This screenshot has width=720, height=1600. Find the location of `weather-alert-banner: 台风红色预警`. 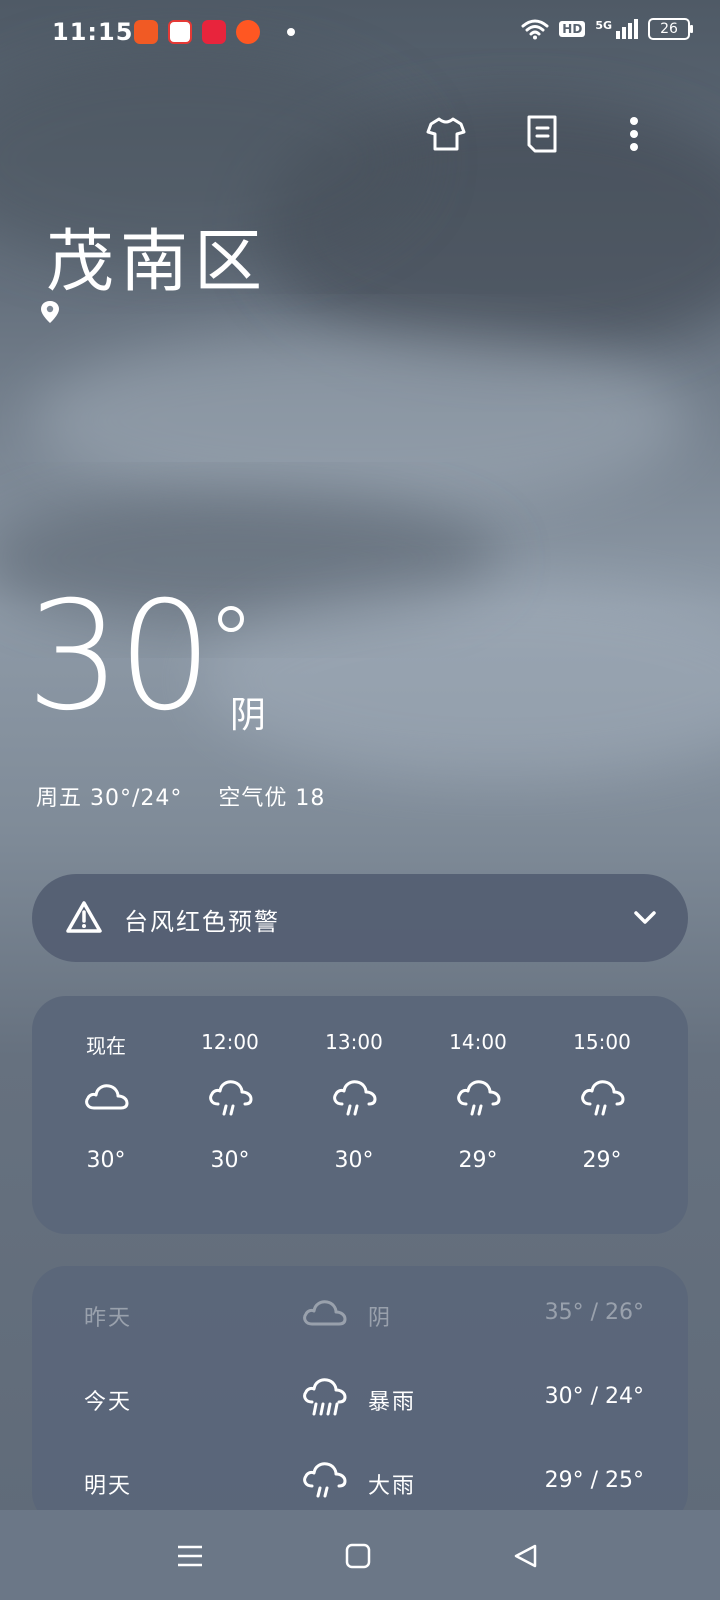

weather-alert-banner: 台风红色预警 is located at coordinates (360, 918).